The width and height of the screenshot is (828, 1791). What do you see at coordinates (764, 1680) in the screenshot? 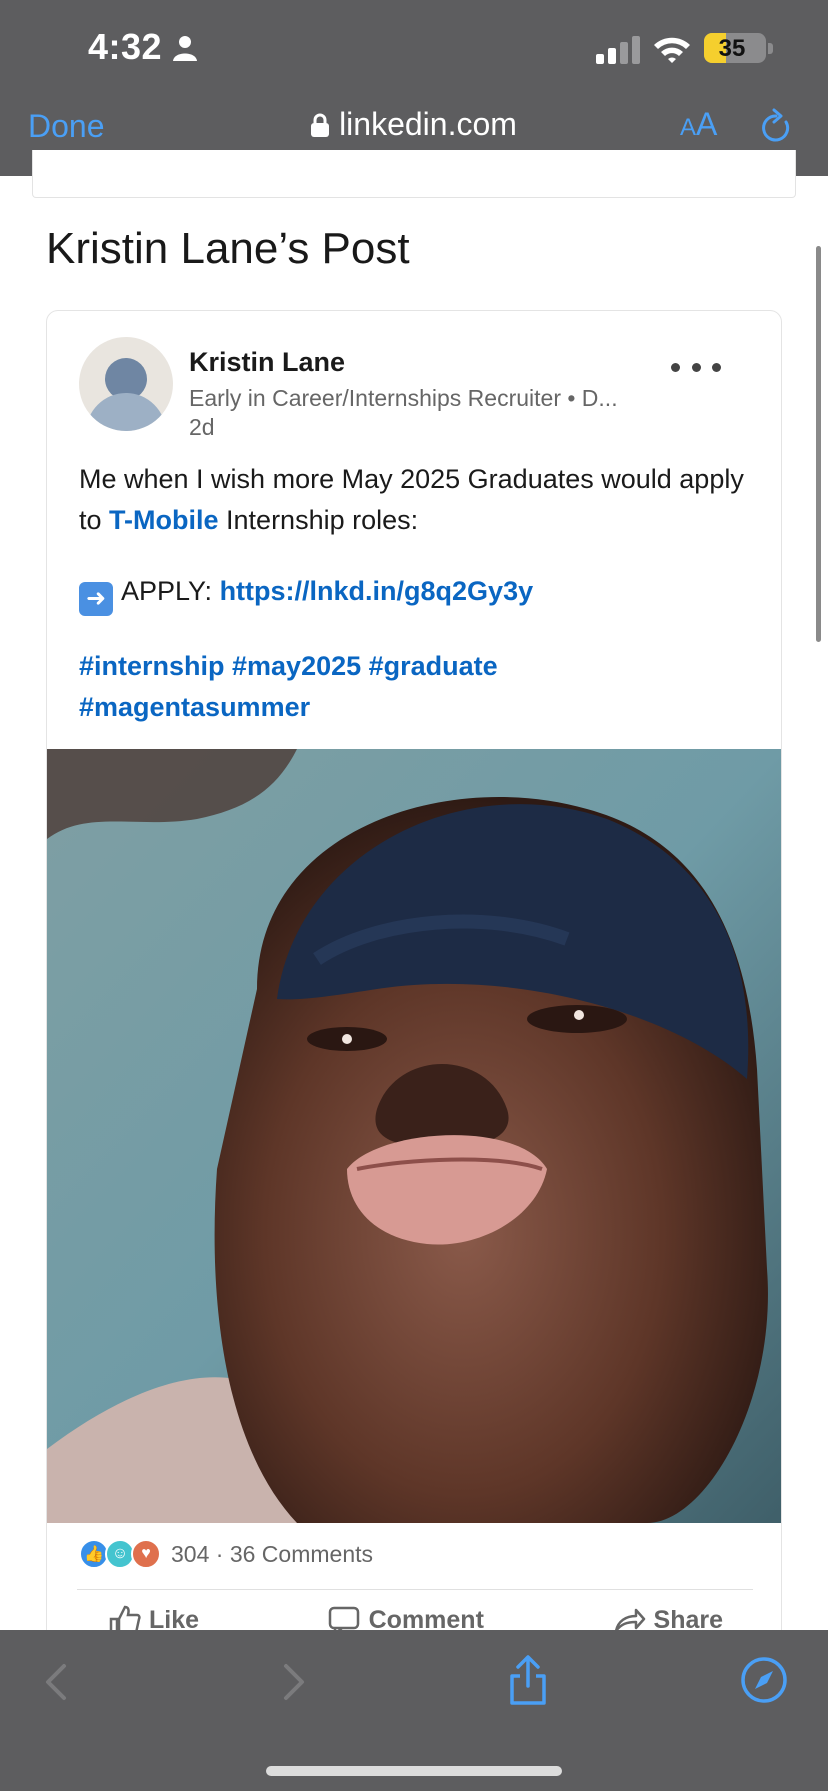
I see `compass-icon` at bounding box center [764, 1680].